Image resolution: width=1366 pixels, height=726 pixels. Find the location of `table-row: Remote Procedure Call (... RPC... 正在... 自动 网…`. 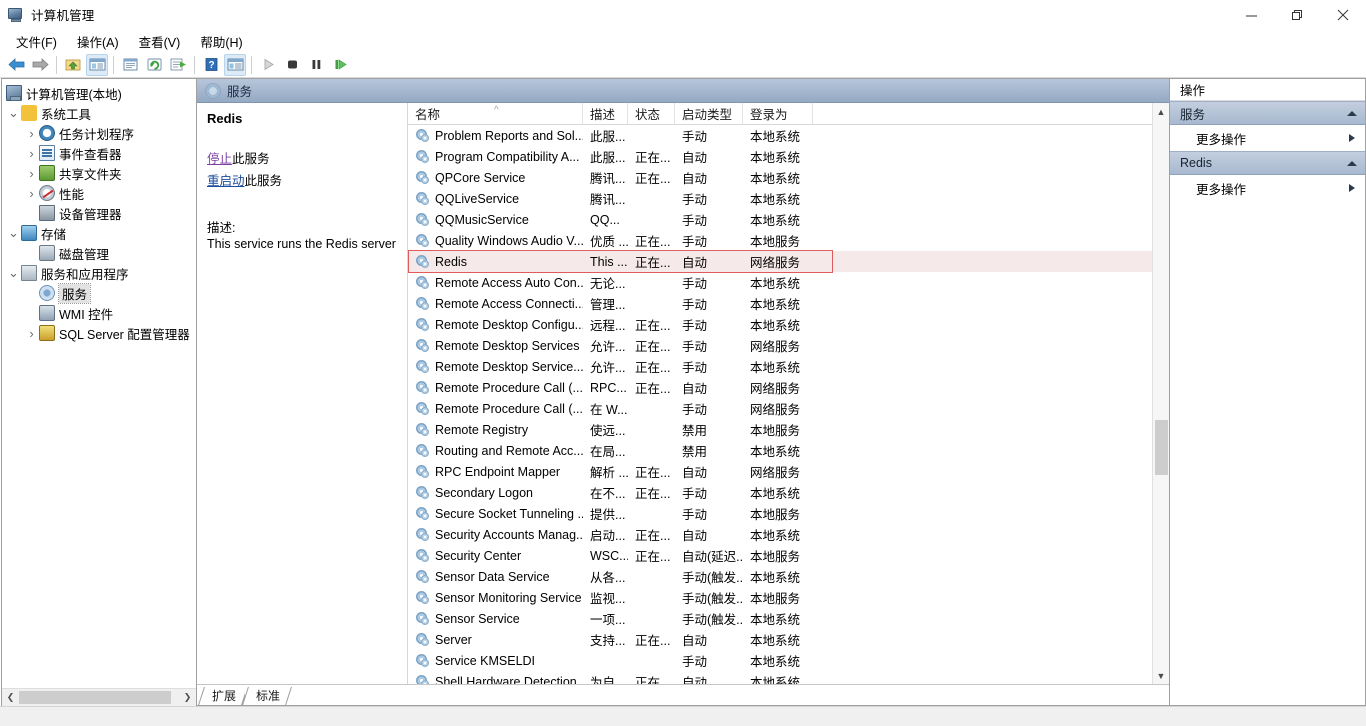

table-row: Remote Procedure Call (... RPC... 正在... 自动 网… is located at coordinates (780, 387).